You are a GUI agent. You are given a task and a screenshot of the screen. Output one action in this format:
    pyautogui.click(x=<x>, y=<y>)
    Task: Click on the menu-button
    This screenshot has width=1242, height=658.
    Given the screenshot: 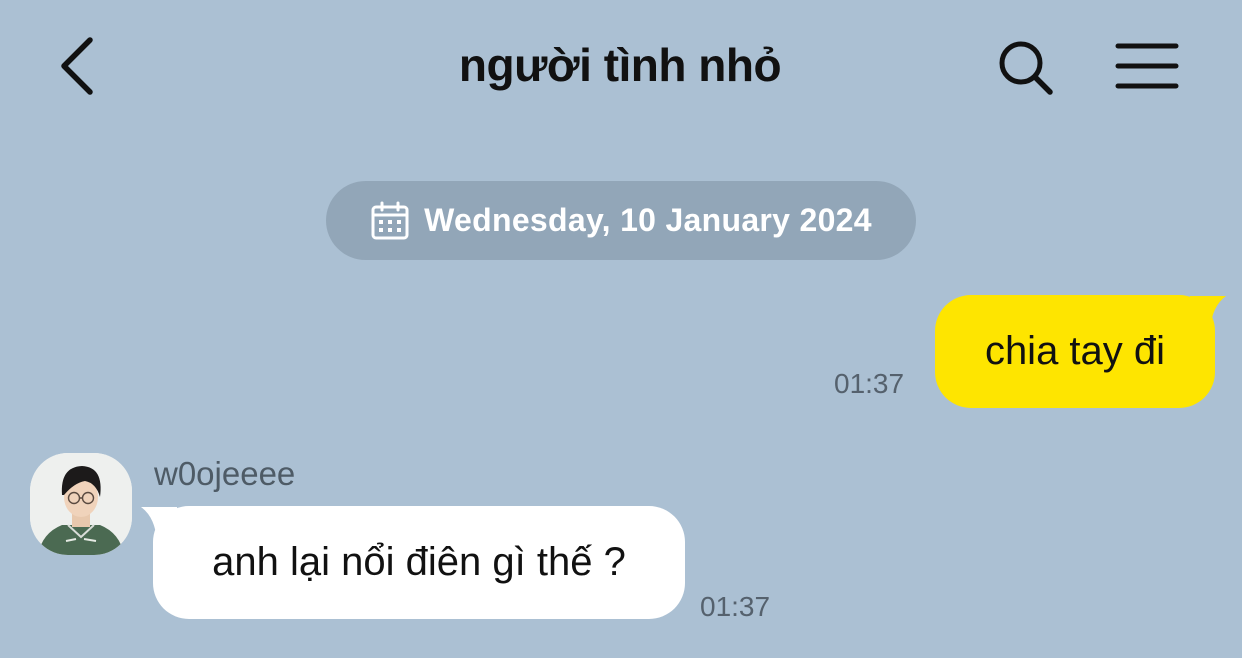 What is the action you would take?
    pyautogui.click(x=1147, y=66)
    